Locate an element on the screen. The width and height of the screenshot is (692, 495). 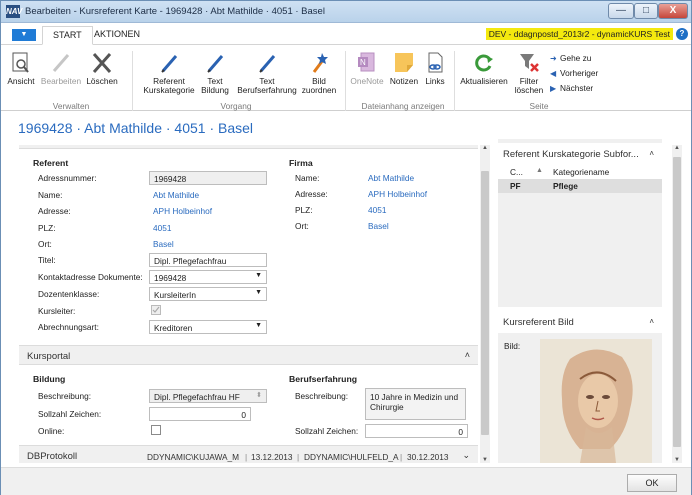
firma-ort-link: Basel is located at coordinates (378, 226).